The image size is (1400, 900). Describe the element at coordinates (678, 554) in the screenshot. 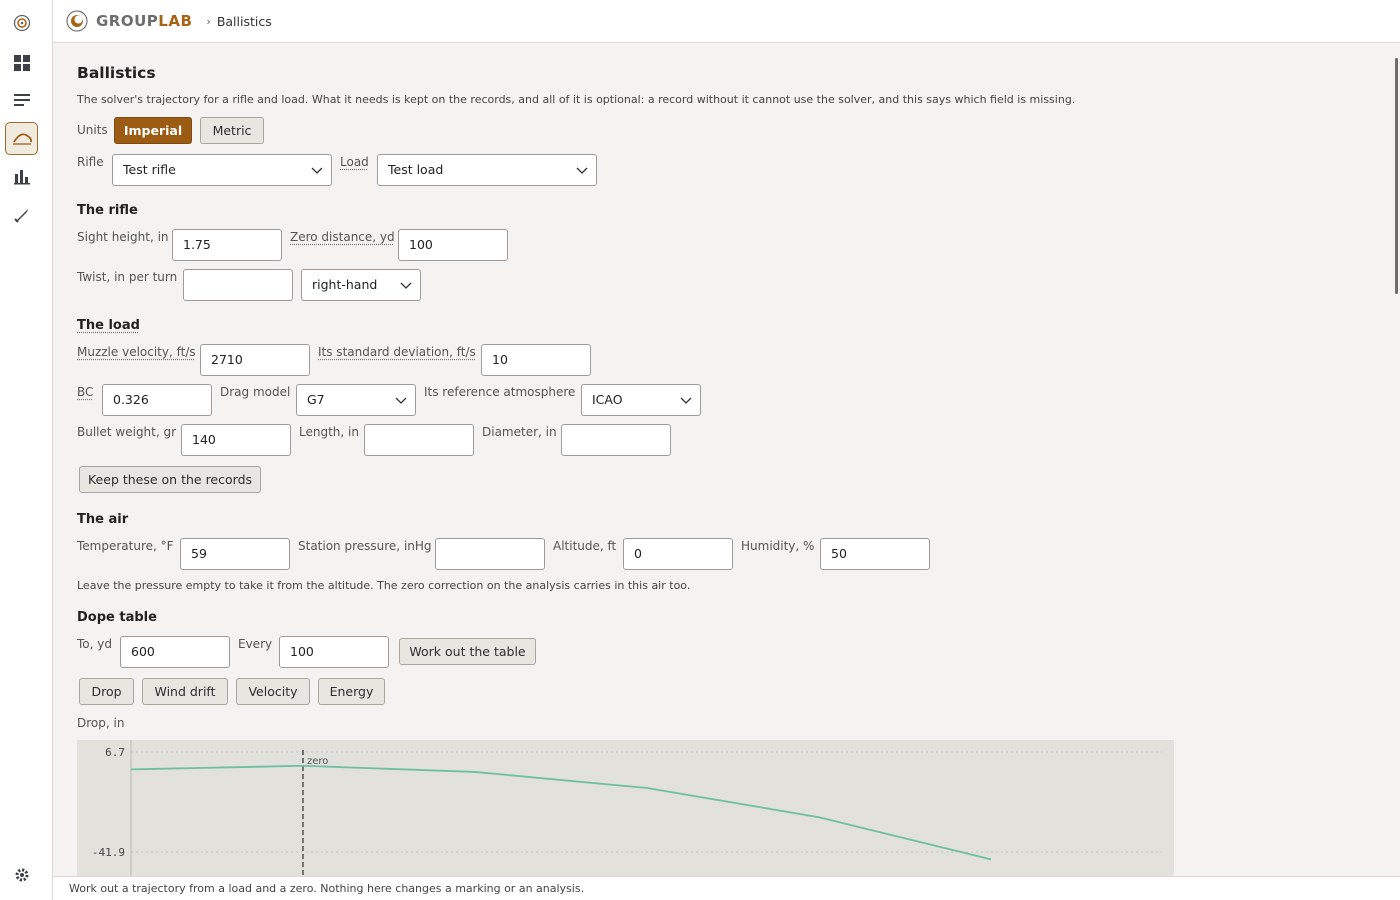

I see `altitude-input: 0` at that location.